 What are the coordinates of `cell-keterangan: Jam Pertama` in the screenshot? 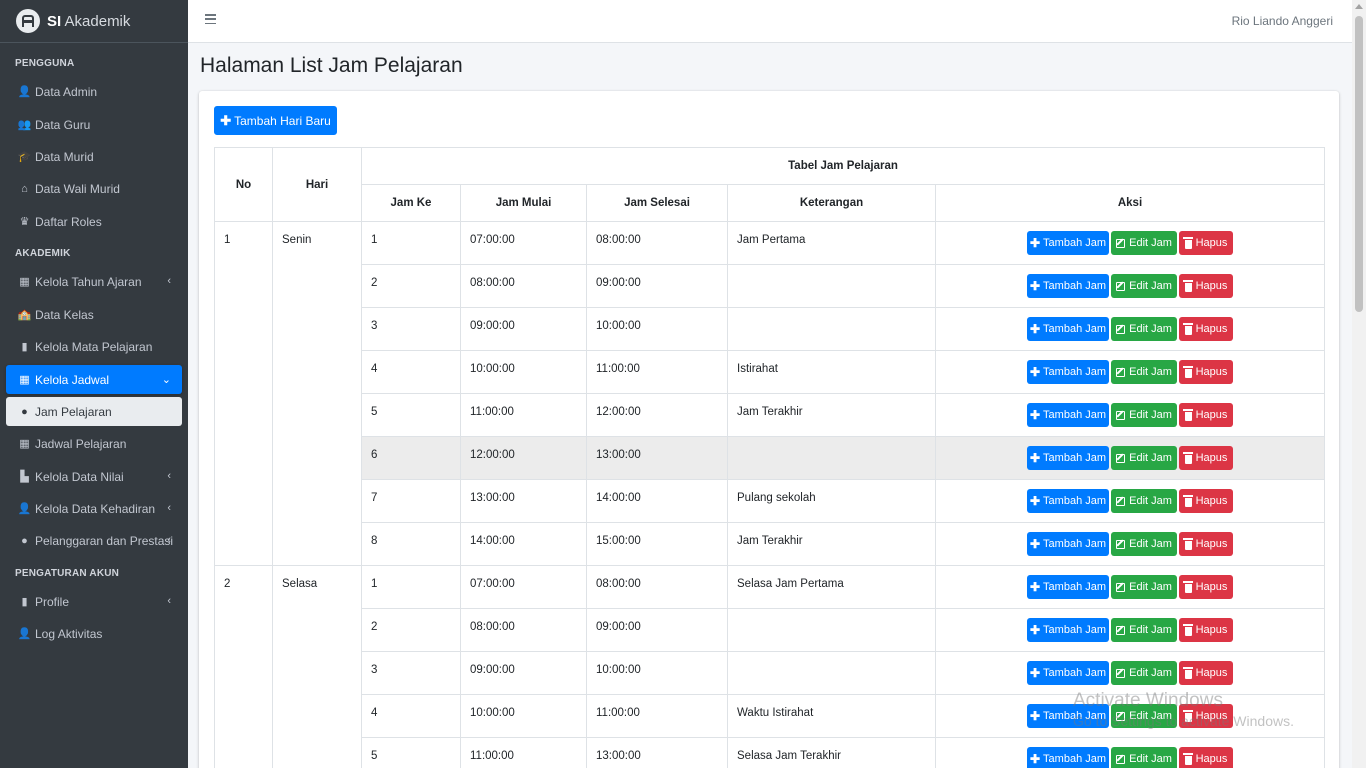 It's located at (831, 243).